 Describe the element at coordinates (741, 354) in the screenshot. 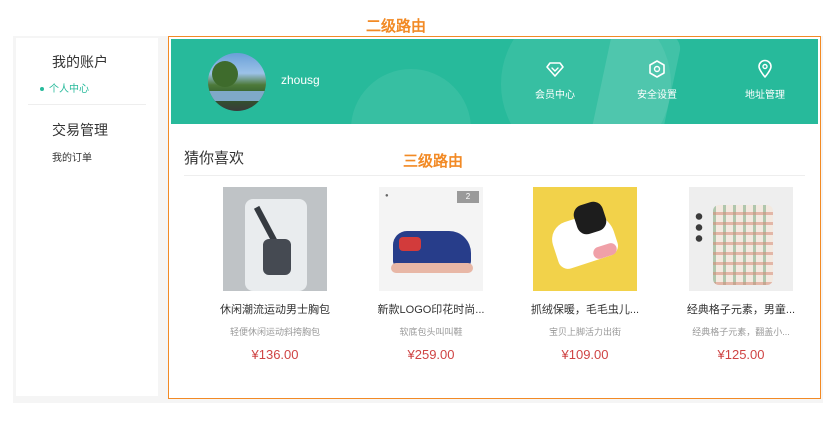

I see `product-price: ¥125.00` at that location.